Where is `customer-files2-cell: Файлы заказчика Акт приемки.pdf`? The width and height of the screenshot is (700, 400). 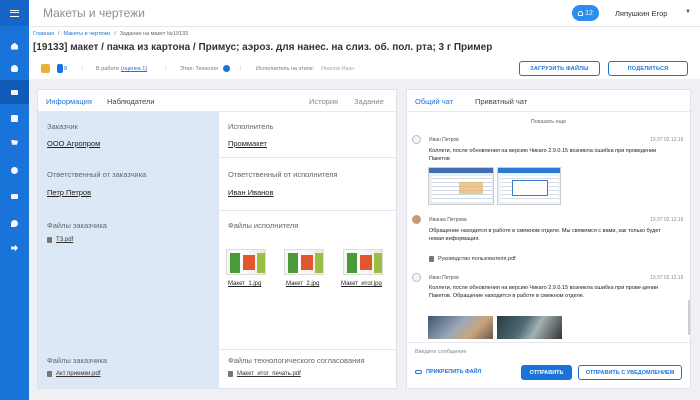 customer-files2-cell: Файлы заказчика Акт приемки.pdf is located at coordinates (128, 369).